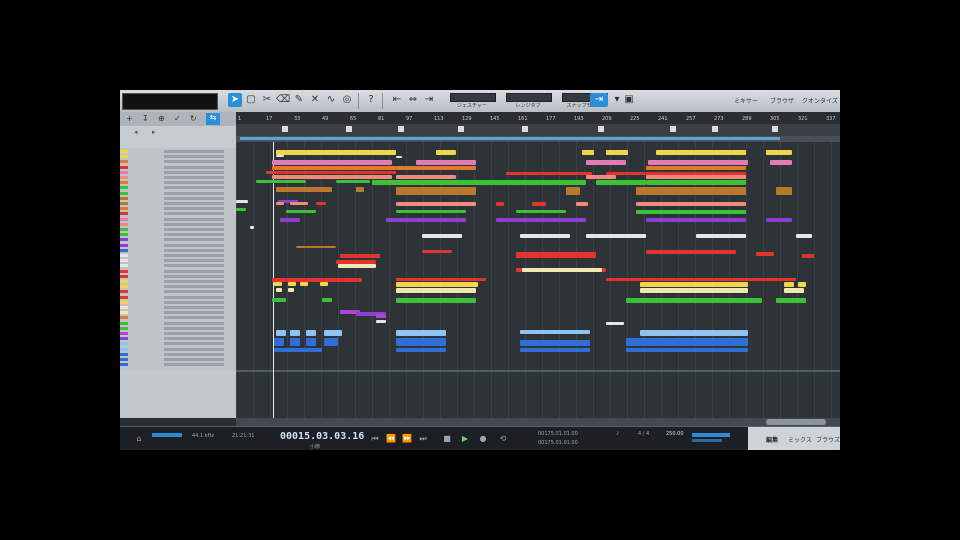  What do you see at coordinates (193, 118) in the screenshot?
I see `loop-icon: ↻` at bounding box center [193, 118].